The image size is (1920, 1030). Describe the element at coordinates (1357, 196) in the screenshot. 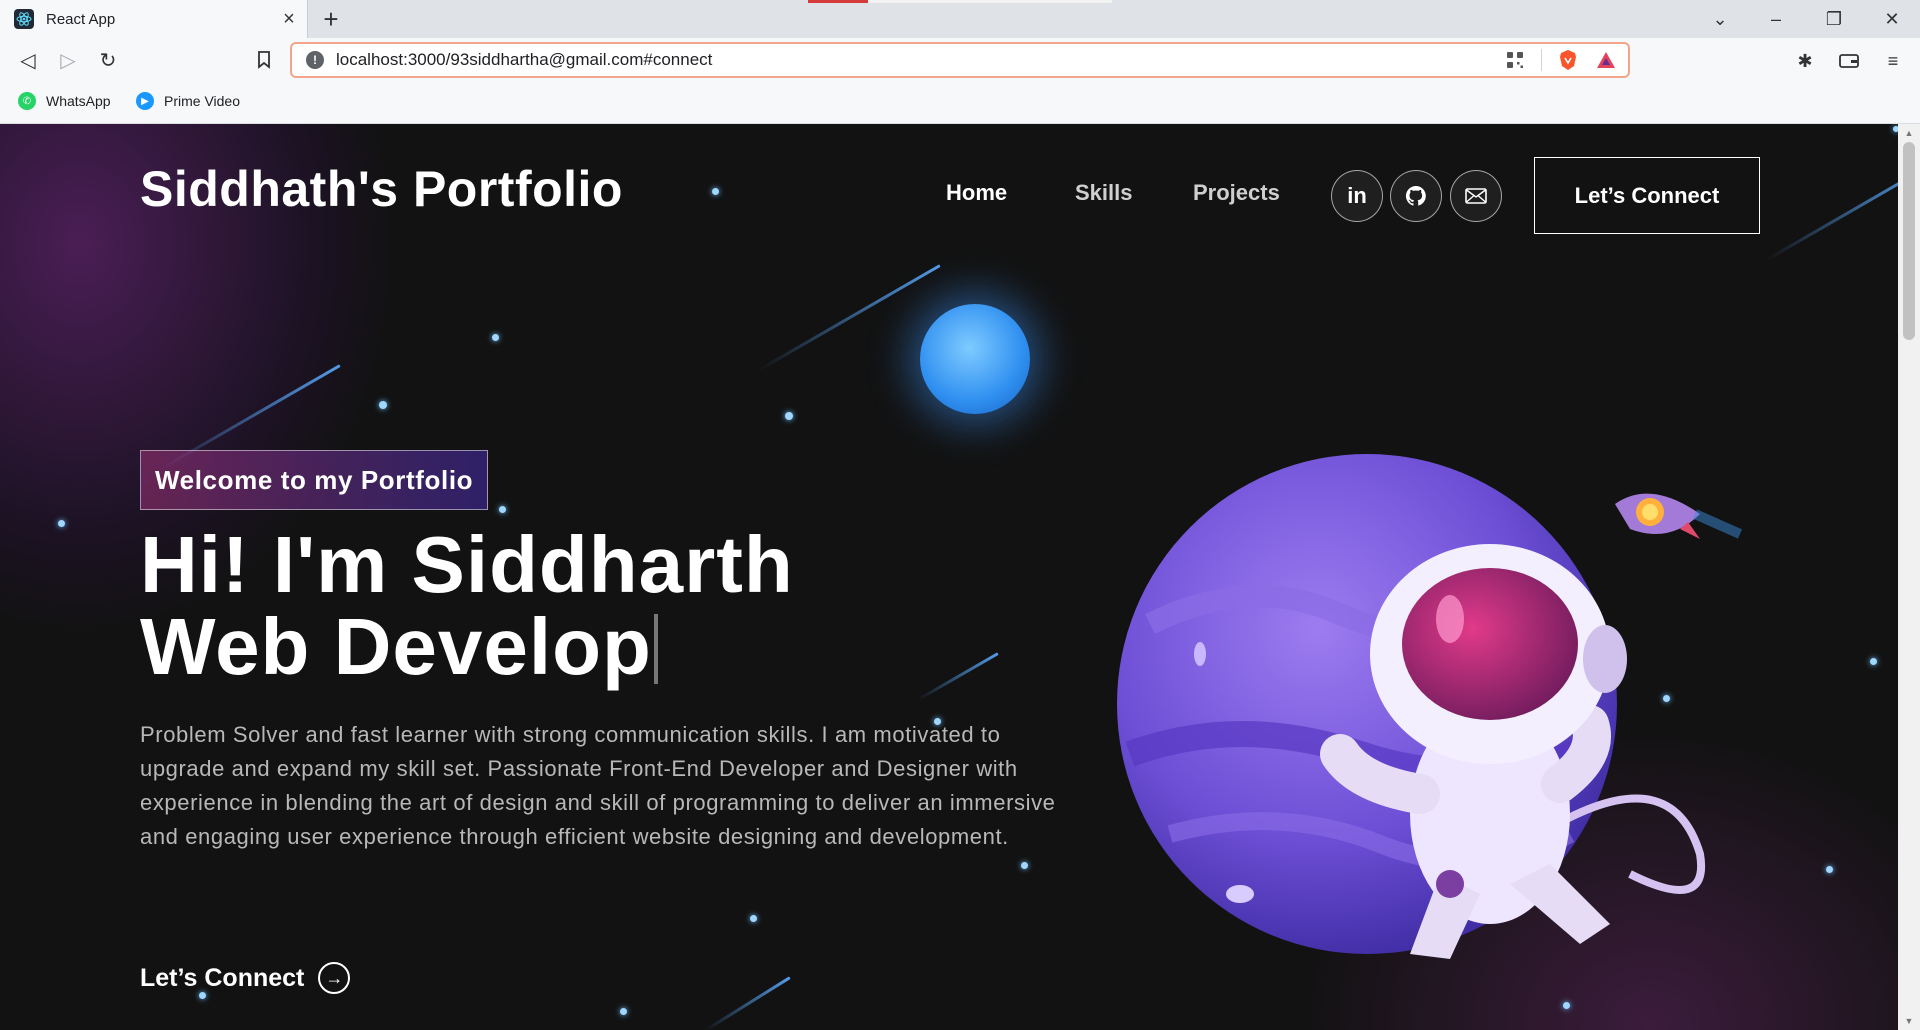

I see `linkedin-icon: in` at that location.